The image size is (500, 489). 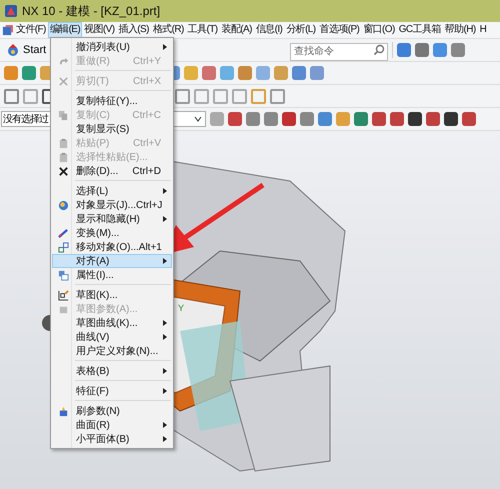 I want to click on search-icon, so click(x=379, y=50).